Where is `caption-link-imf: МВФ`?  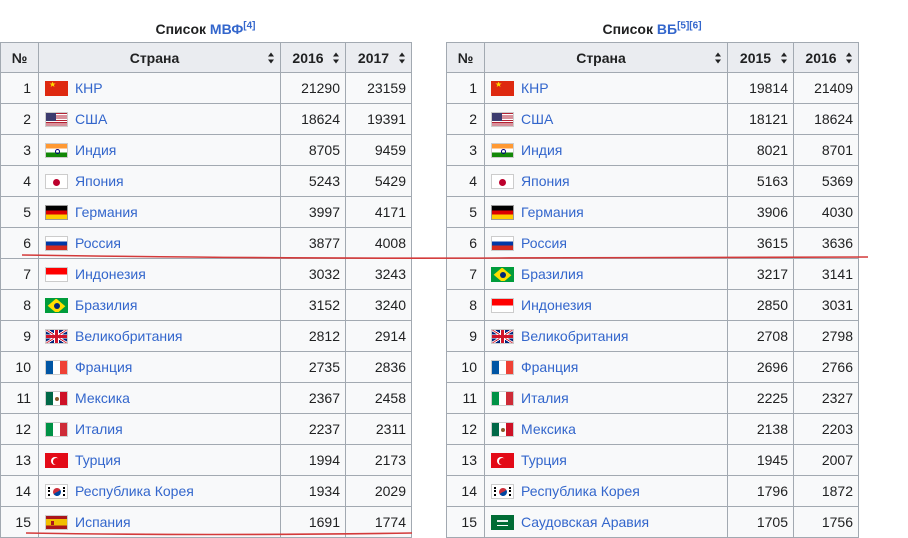 caption-link-imf: МВФ is located at coordinates (226, 29).